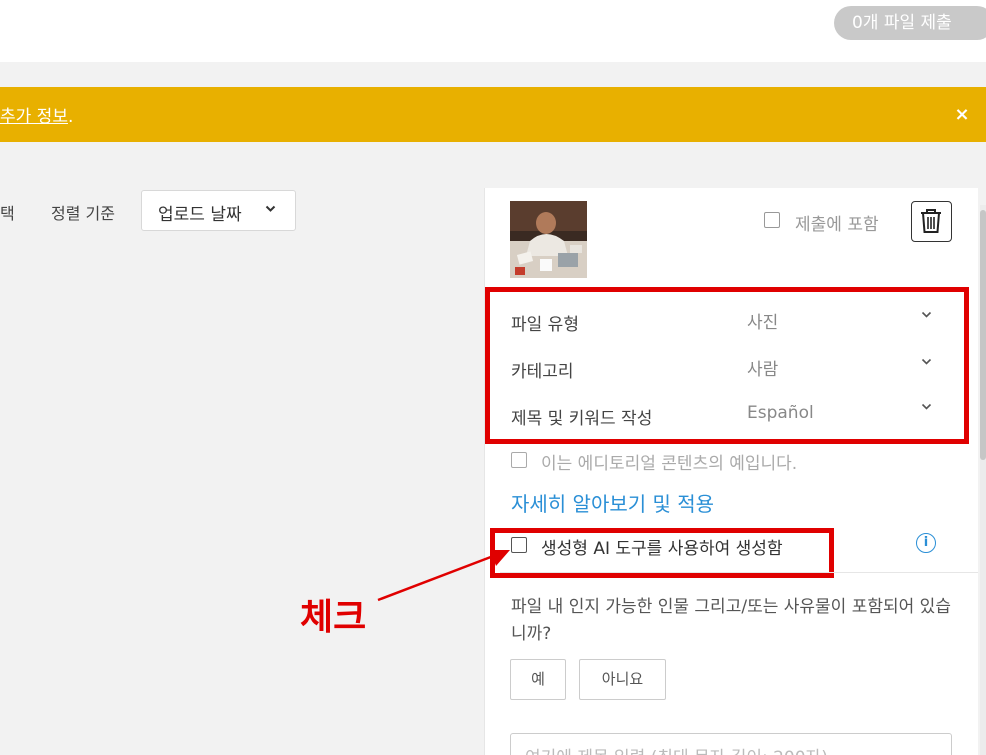  Describe the element at coordinates (538, 679) in the screenshot. I see `yes-button: 예` at that location.